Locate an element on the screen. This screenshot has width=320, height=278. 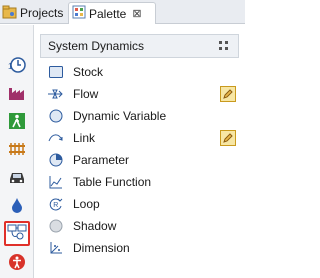
tab-projects-label: Projects is located at coordinates (42, 13).